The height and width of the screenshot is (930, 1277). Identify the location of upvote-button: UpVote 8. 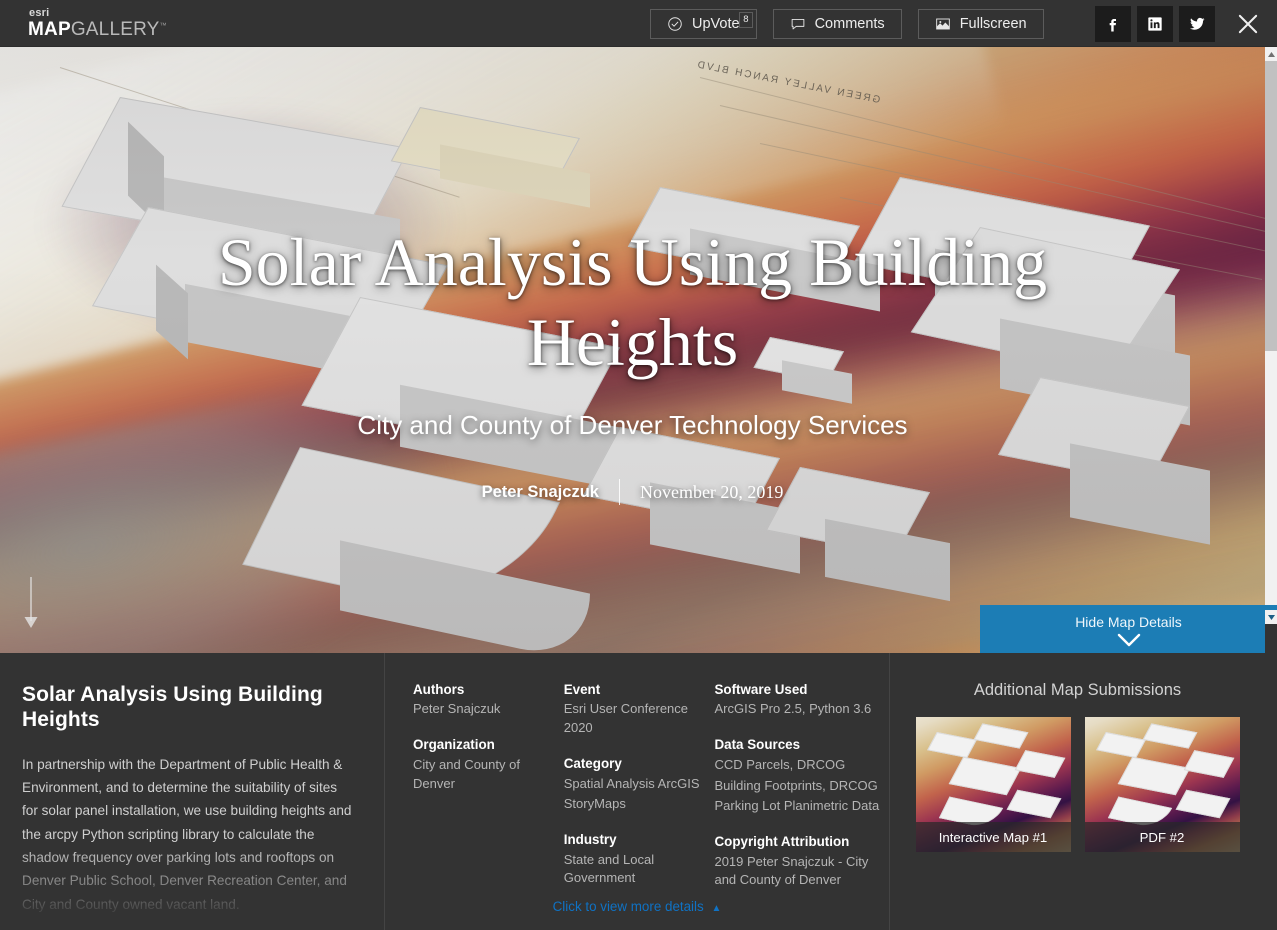
(703, 24).